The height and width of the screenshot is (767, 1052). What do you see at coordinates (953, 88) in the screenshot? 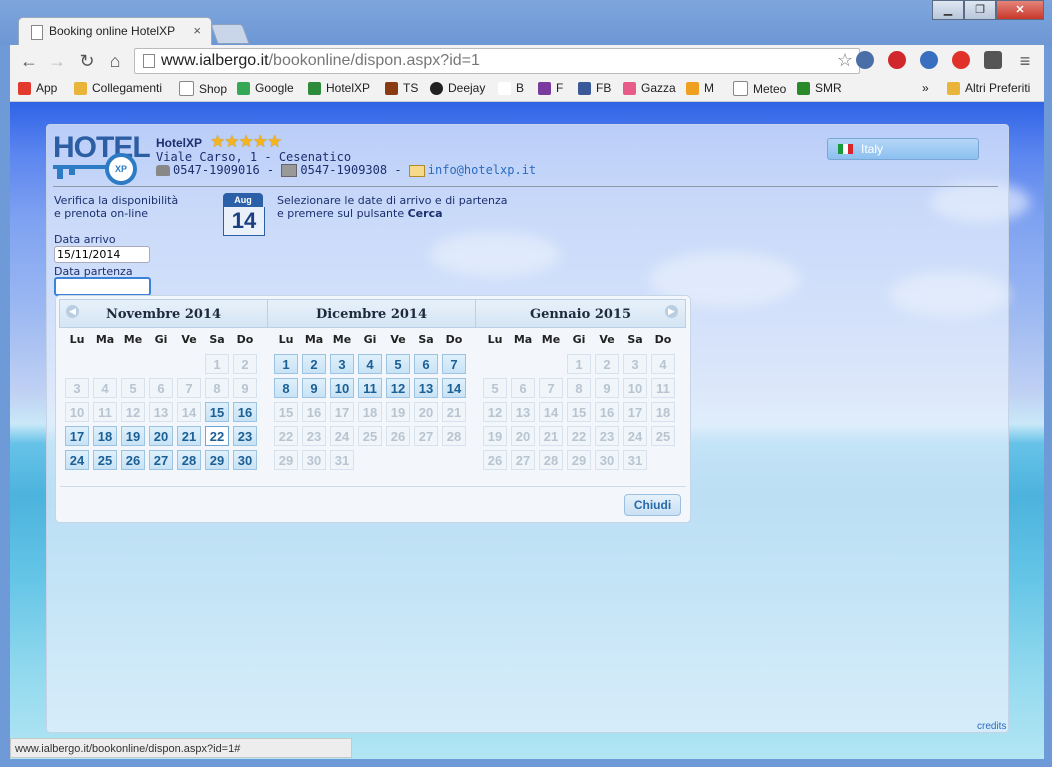
I see `folder-icon` at bounding box center [953, 88].